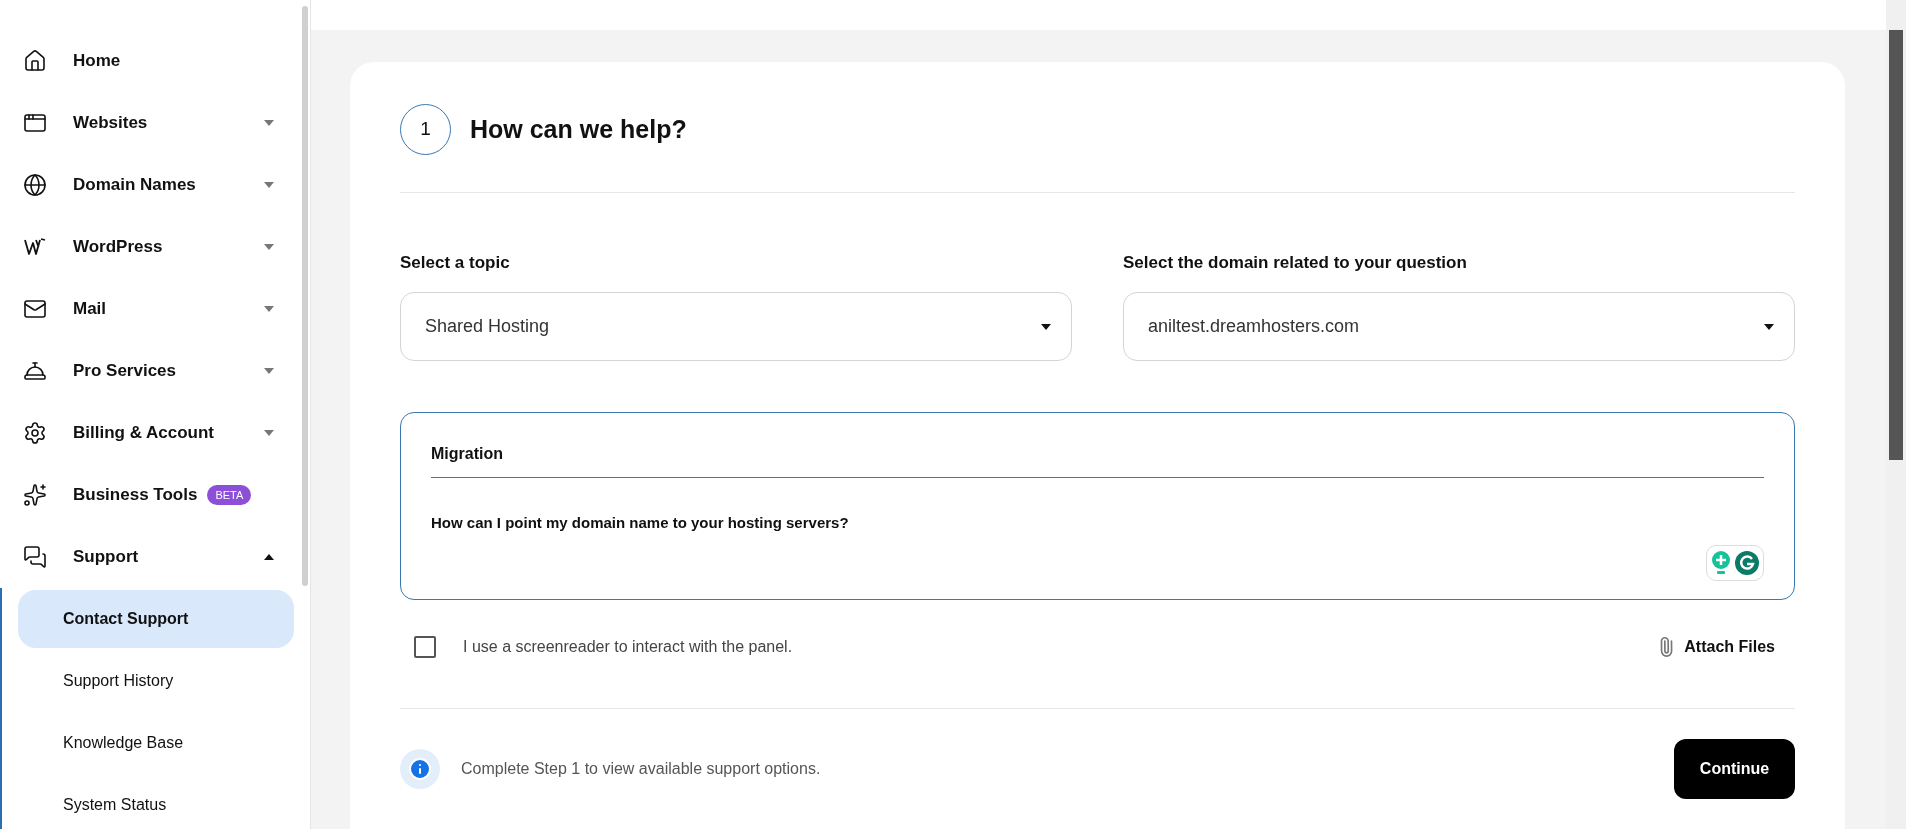 The image size is (1906, 829). I want to click on domain-dropdown: aniltest.dreamhosters.com, so click(1459, 326).